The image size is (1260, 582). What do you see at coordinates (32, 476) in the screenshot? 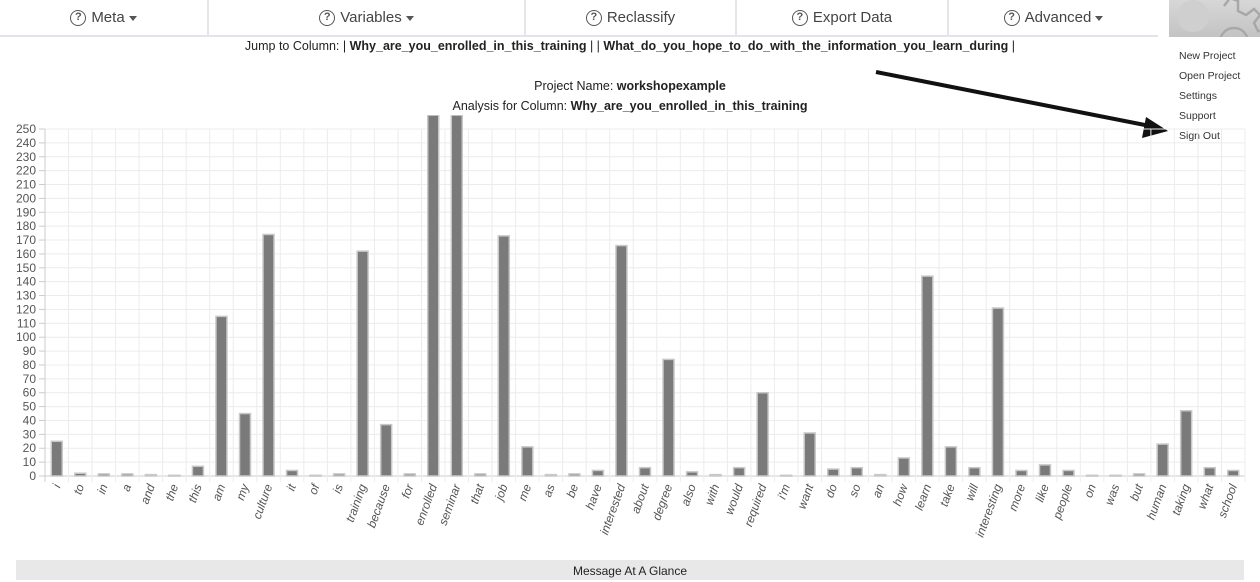
I see `y-tick-label: 0` at bounding box center [32, 476].